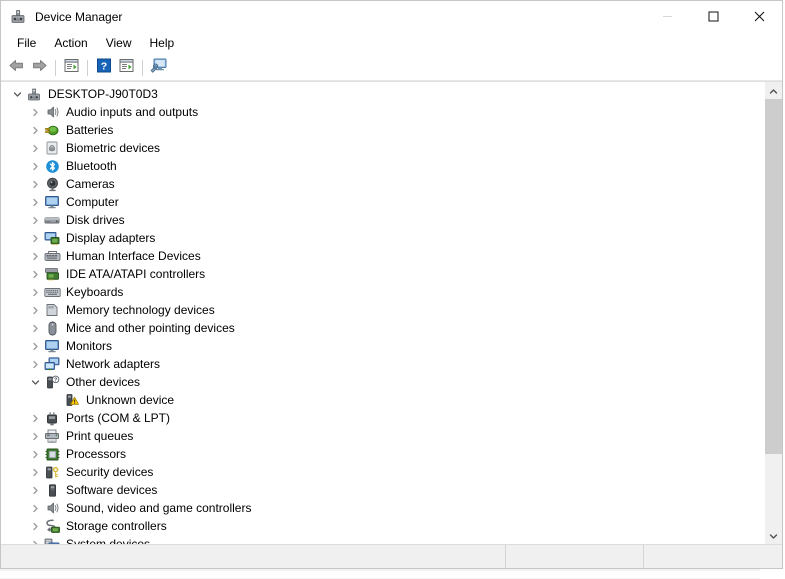 Image resolution: width=785 pixels, height=579 pixels. What do you see at coordinates (112, 490) in the screenshot?
I see `tree-item-label: Software devices` at bounding box center [112, 490].